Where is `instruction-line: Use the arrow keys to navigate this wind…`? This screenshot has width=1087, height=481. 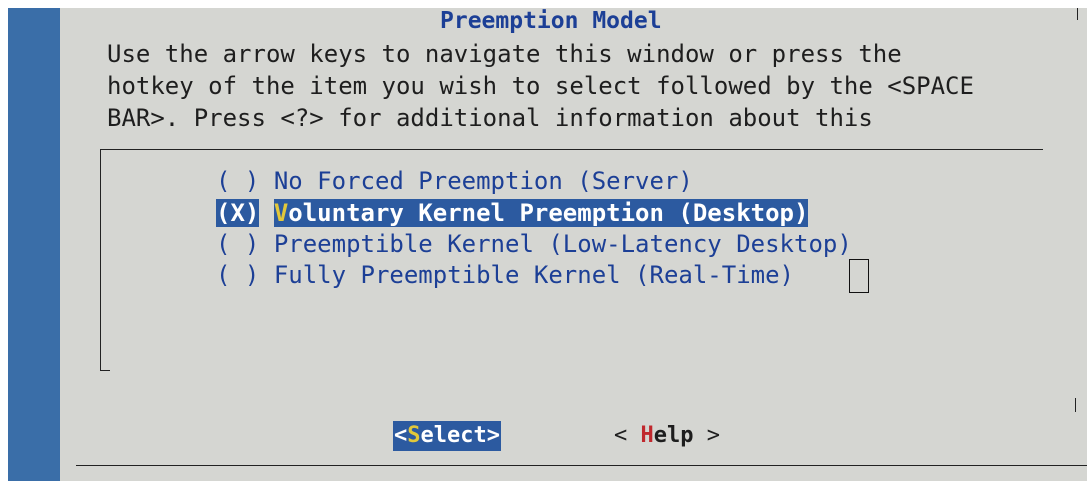 instruction-line: Use the arrow keys to navigate this wind… is located at coordinates (504, 54).